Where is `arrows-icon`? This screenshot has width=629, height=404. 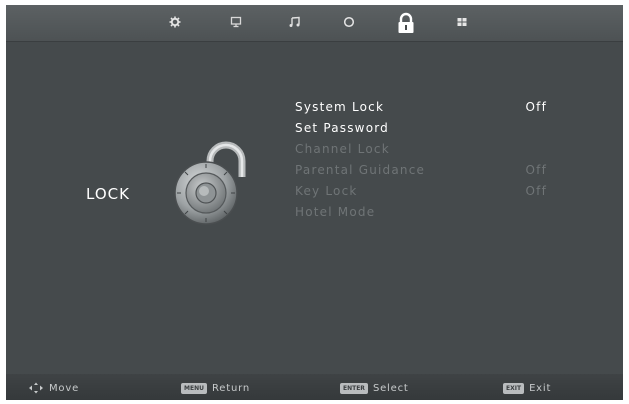
arrows-icon is located at coordinates (36, 388).